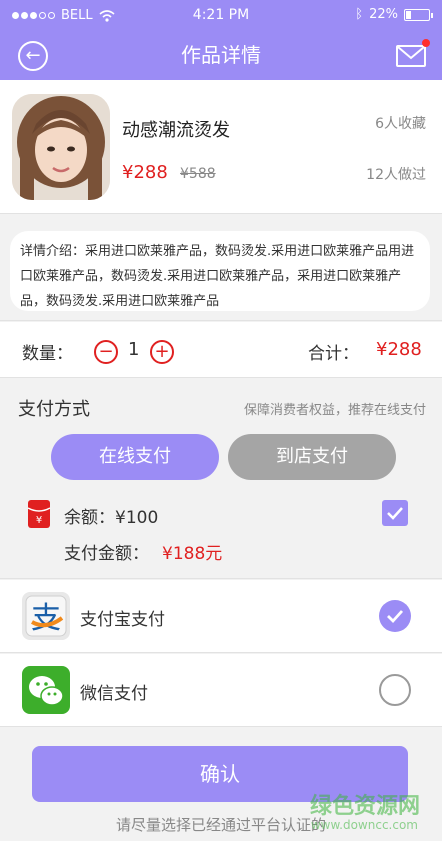  What do you see at coordinates (176, 130) in the screenshot?
I see `product-name: 动感潮流烫发` at bounding box center [176, 130].